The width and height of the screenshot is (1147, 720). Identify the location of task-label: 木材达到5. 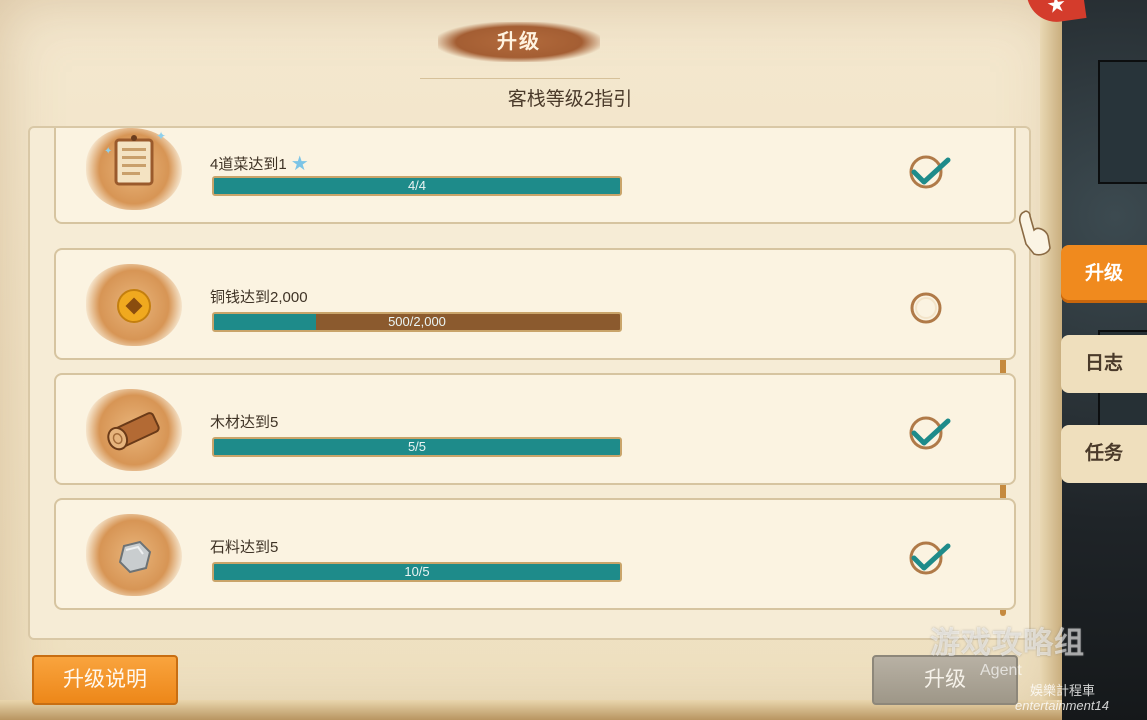
(244, 421).